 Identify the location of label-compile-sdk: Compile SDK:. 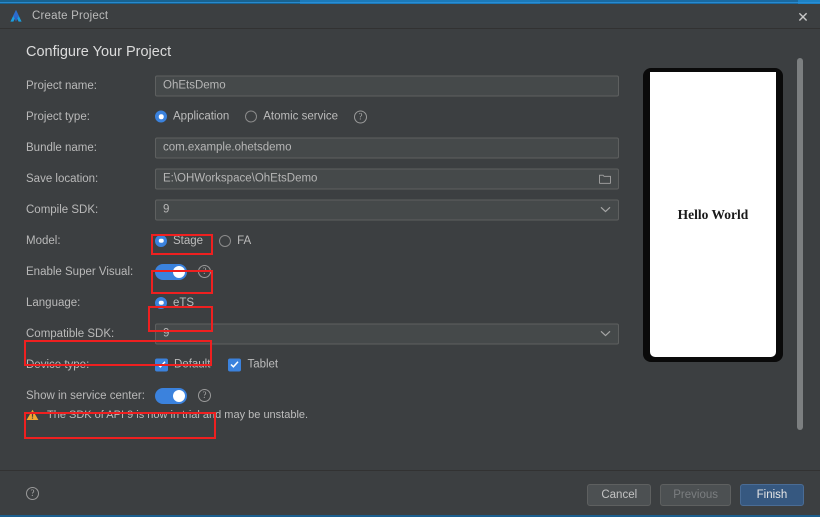
(62, 209).